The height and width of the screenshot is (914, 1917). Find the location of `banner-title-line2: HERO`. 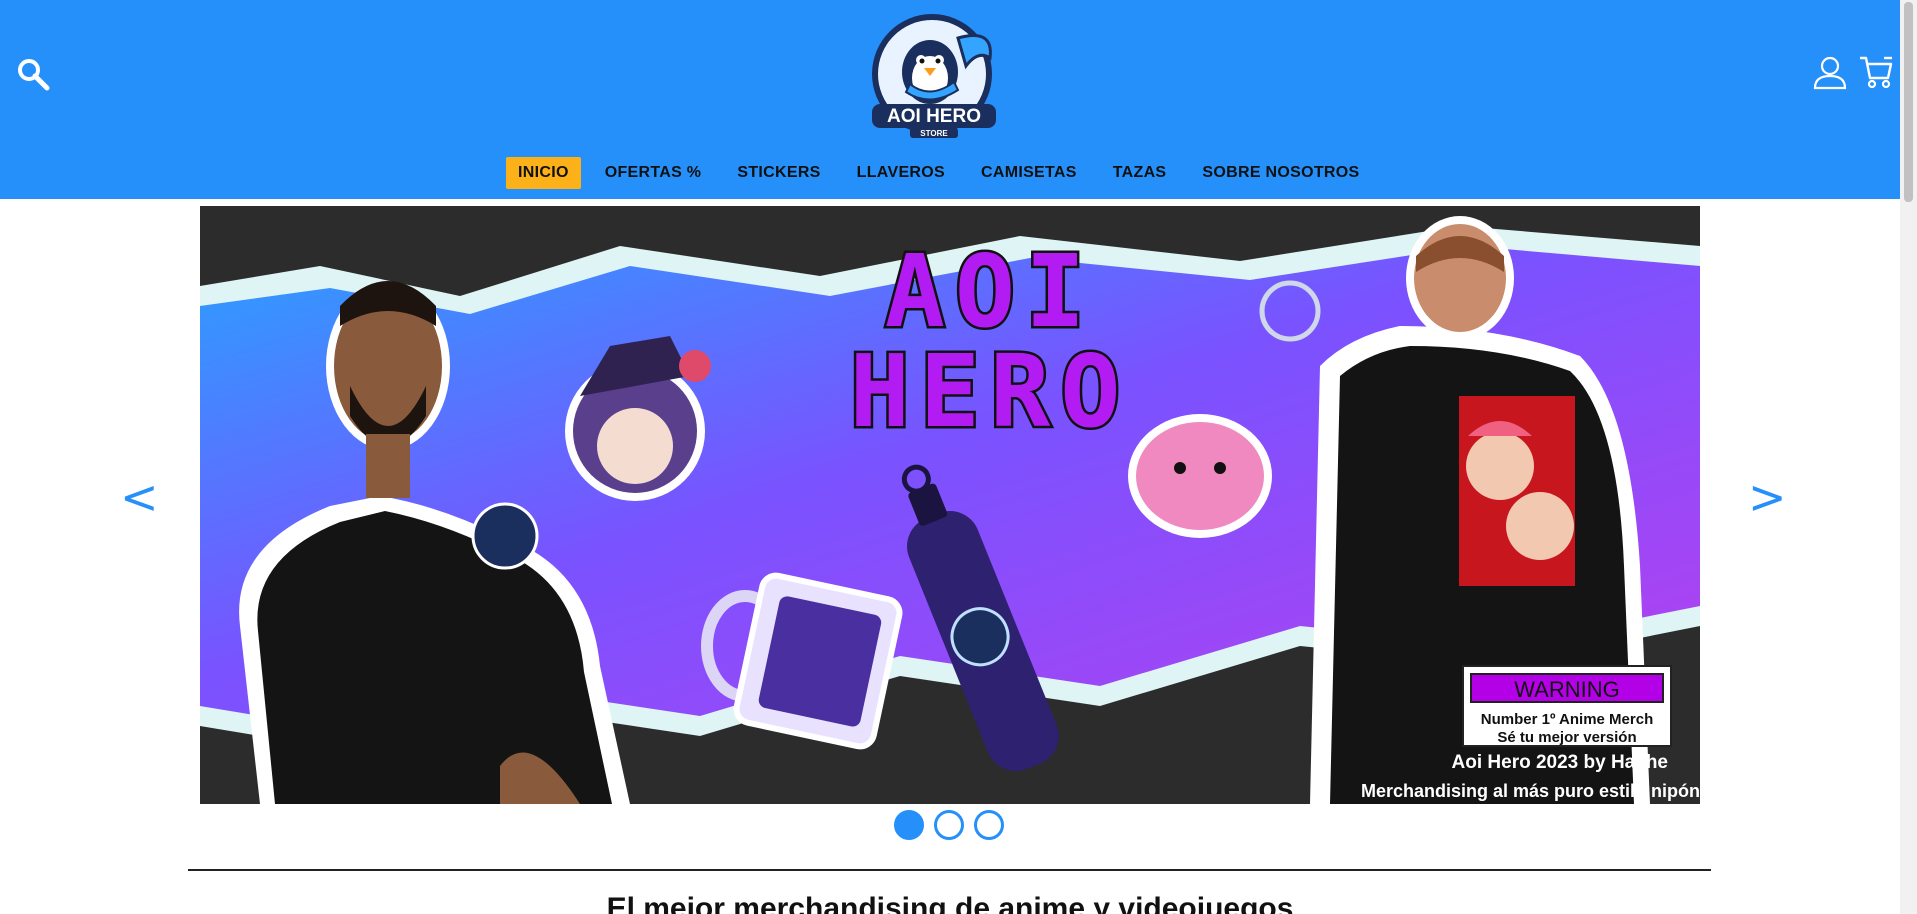

banner-title-line2: HERO is located at coordinates (990, 391).